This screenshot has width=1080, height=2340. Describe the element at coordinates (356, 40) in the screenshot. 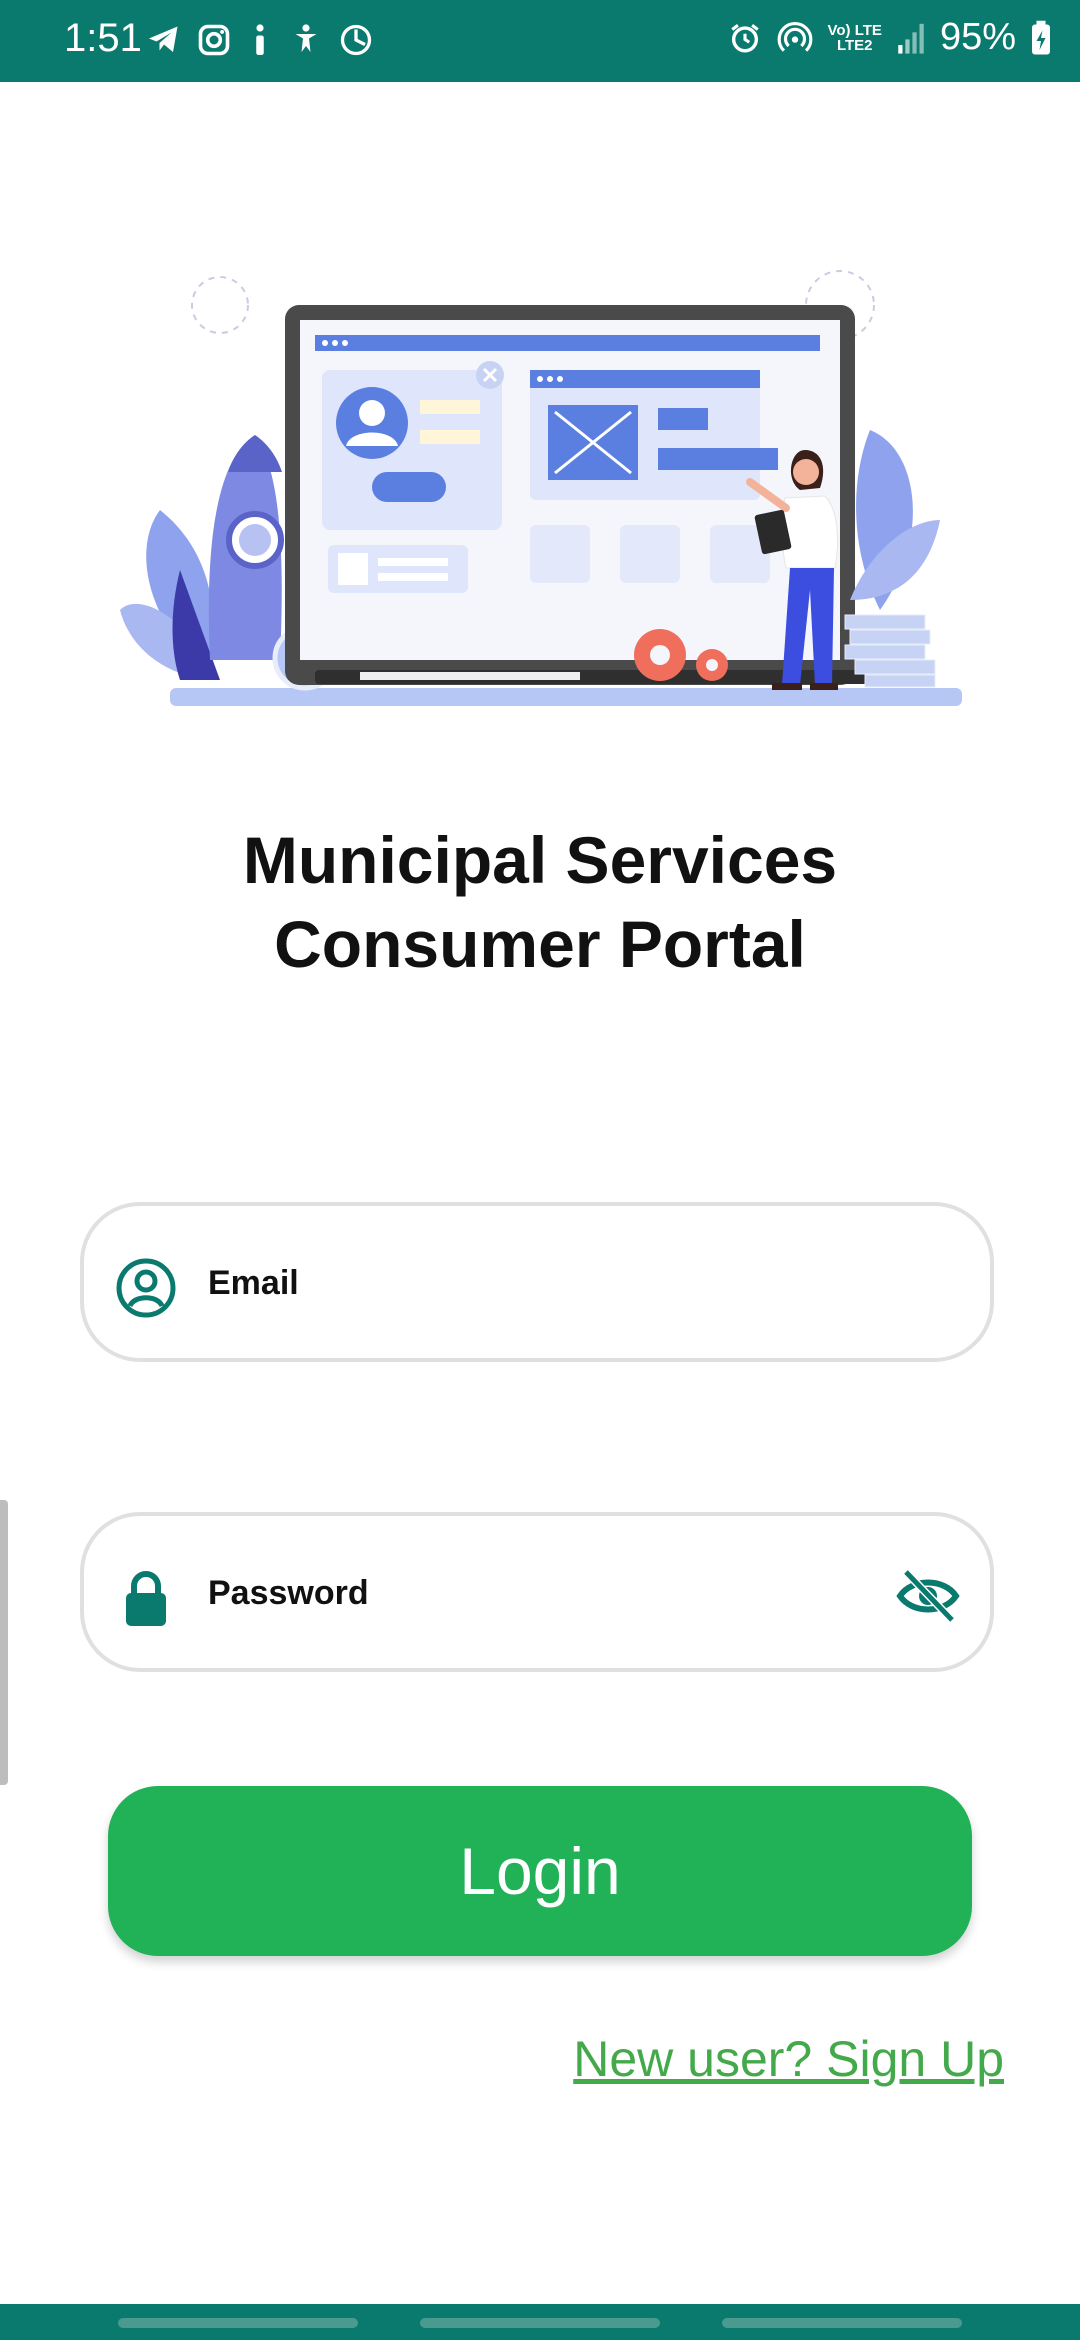

I see `activity-icon` at that location.